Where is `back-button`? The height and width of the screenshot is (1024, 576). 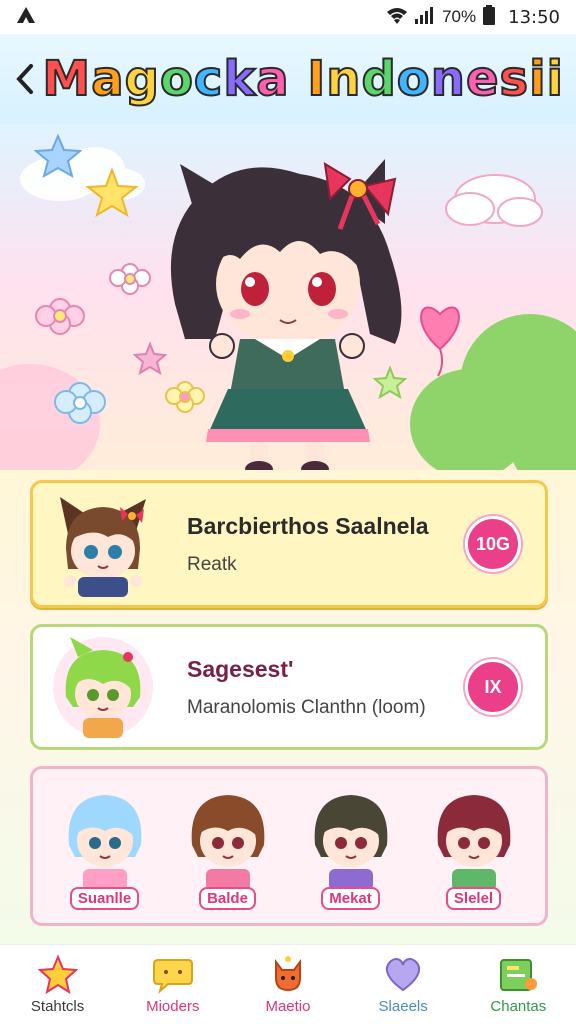
back-button is located at coordinates (25, 79).